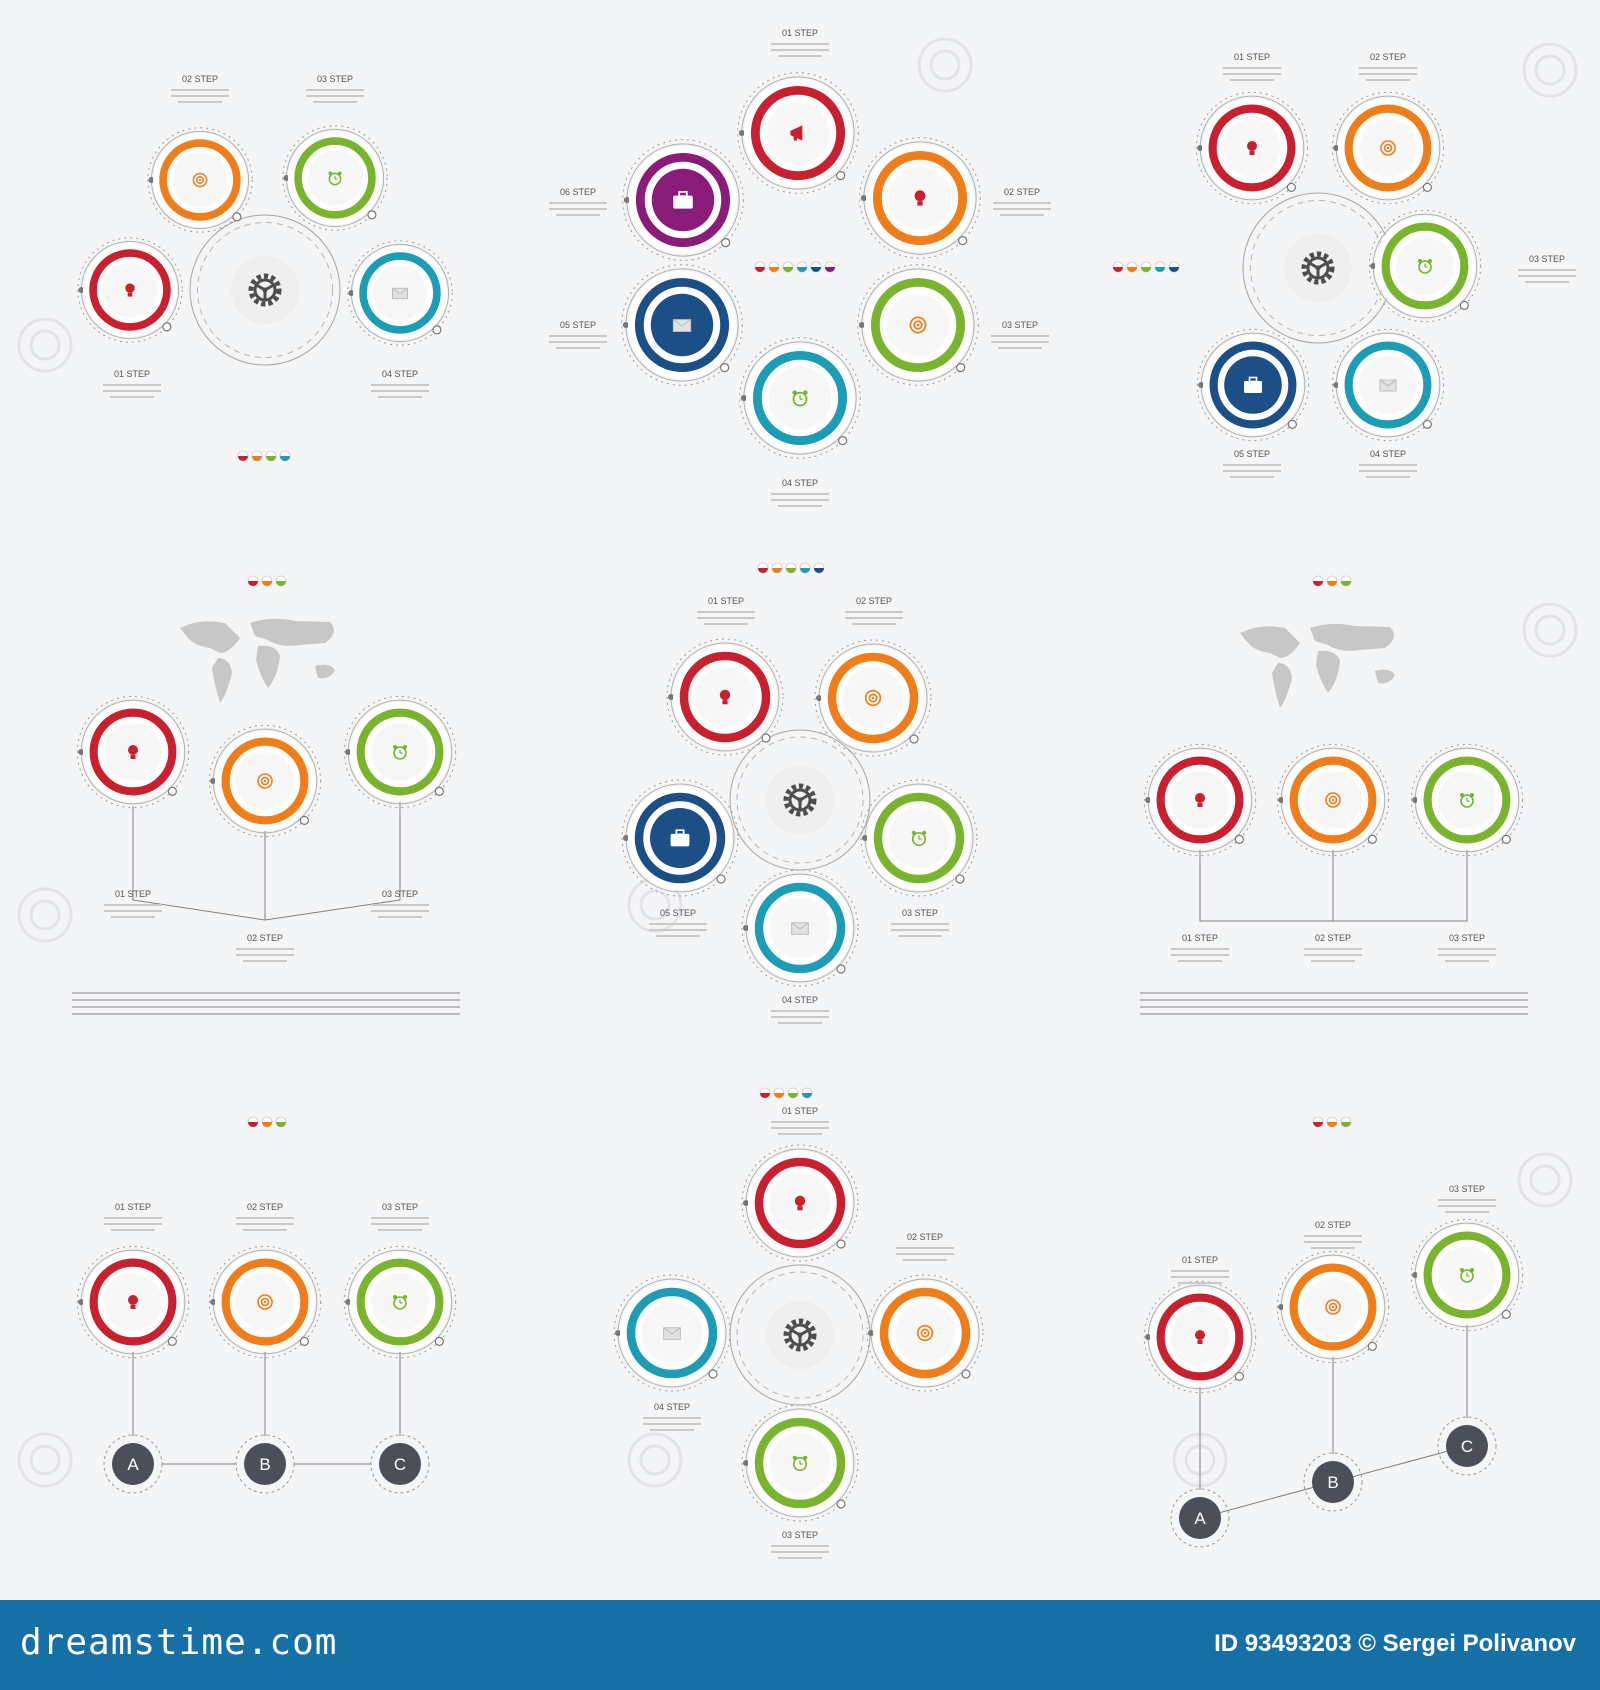  Describe the element at coordinates (578, 192) in the screenshot. I see `step-label: 06 STEP` at that location.